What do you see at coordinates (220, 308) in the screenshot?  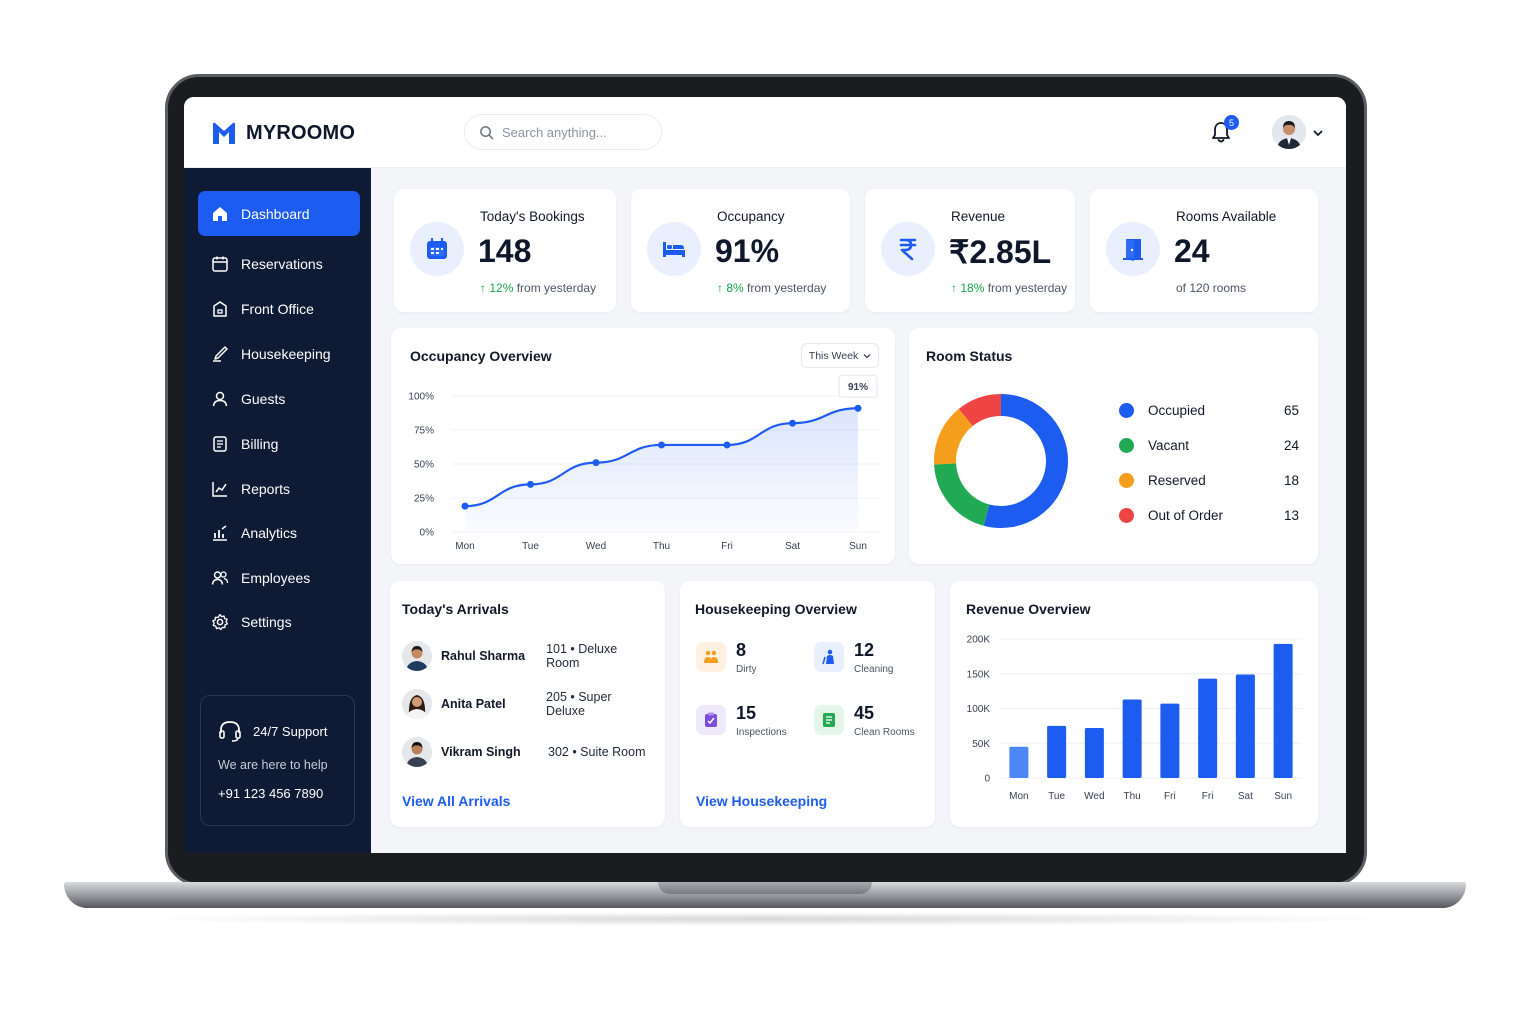 I see `briefcase-icon` at bounding box center [220, 308].